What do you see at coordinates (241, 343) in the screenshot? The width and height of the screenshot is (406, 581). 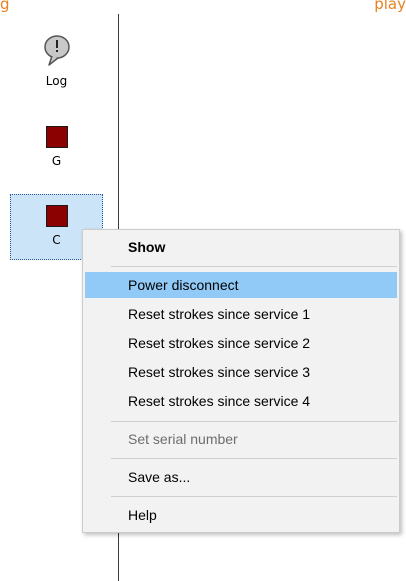 I see `menu-item-reset-strokes-2: Reset strokes since service 2` at bounding box center [241, 343].